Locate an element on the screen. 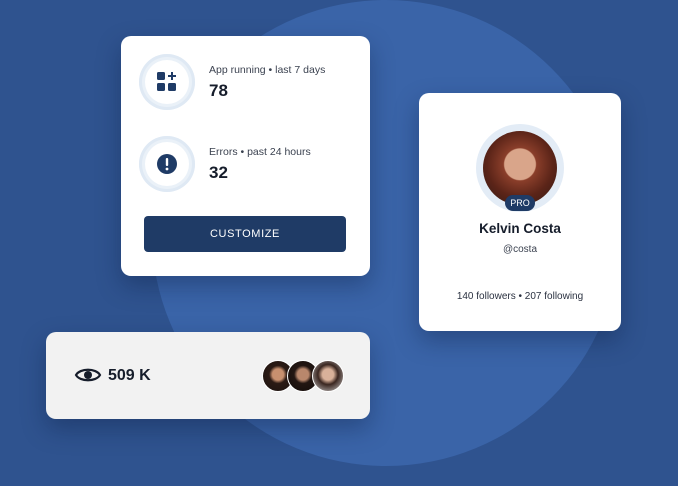  viewer-avatars is located at coordinates (303, 376).